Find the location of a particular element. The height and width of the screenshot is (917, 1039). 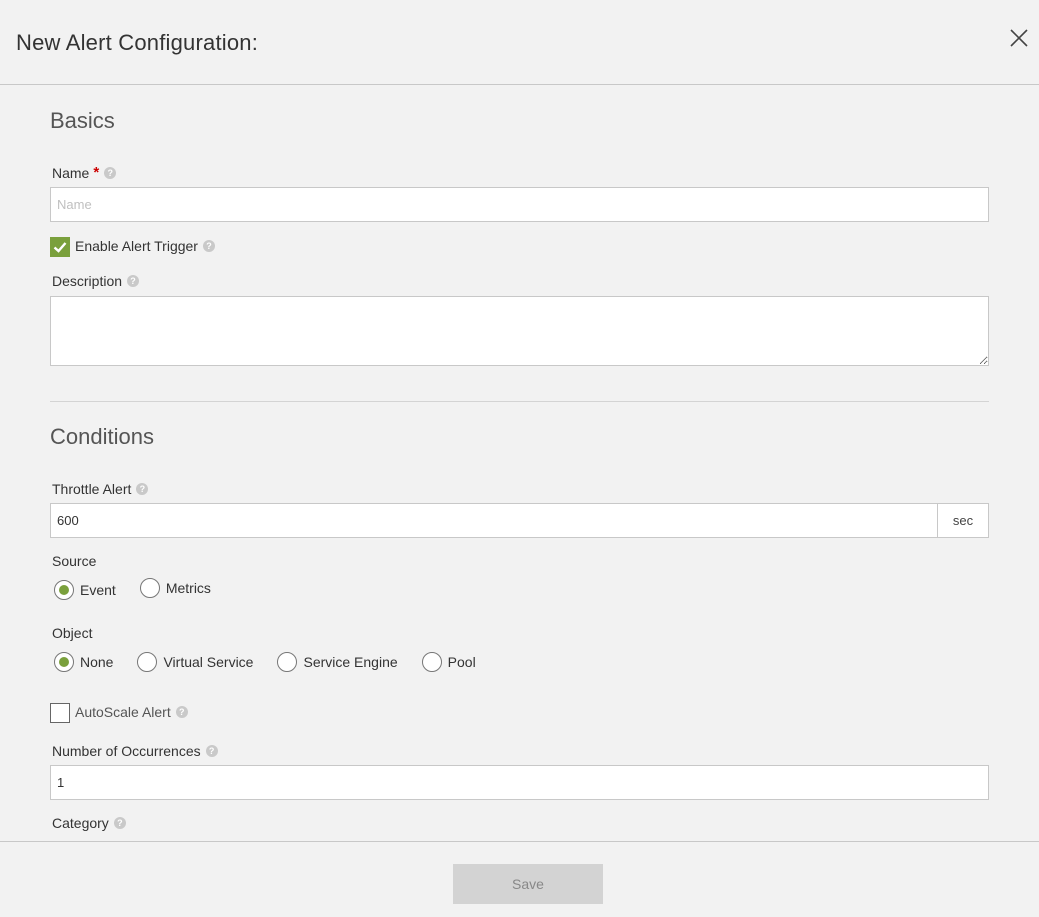

throttle-alert-label: Throttle Alert ? is located at coordinates (100, 489).